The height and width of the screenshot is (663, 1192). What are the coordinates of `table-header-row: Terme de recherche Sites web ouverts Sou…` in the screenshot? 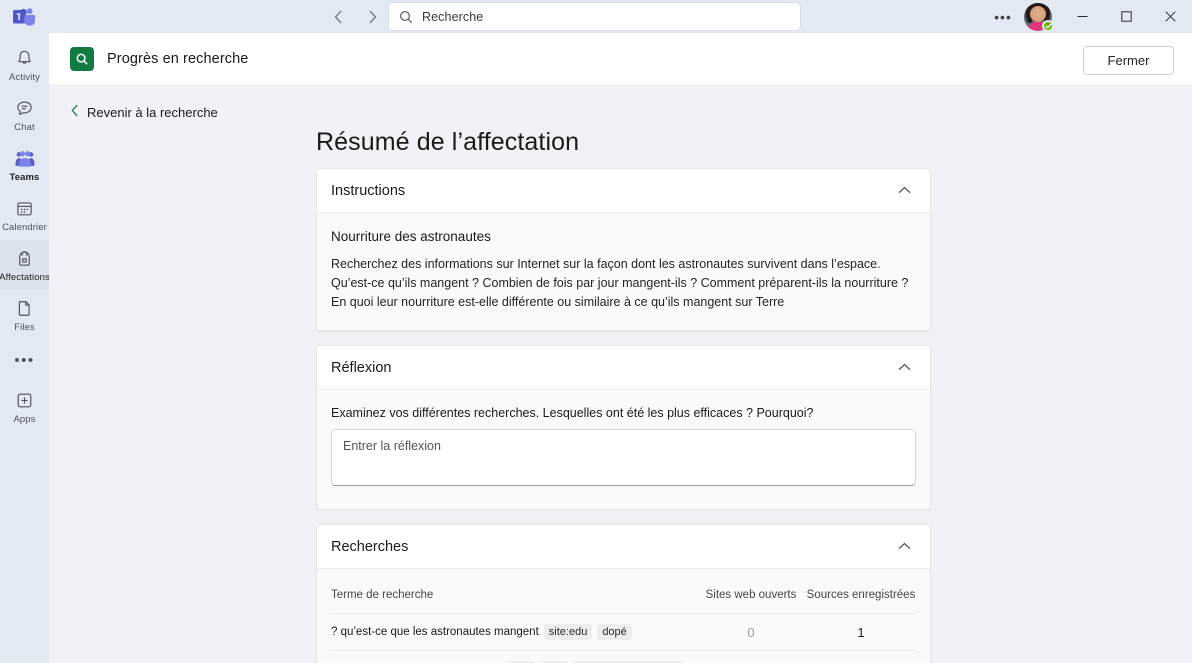 It's located at (623, 599).